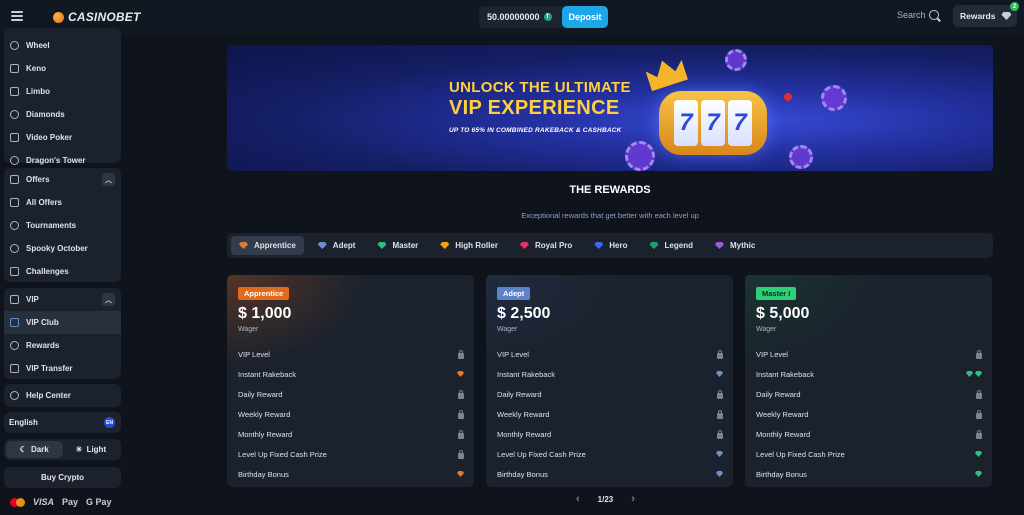 This screenshot has width=1024, height=515. Describe the element at coordinates (782, 414) in the screenshot. I see `benefit-label: Weekly Reward` at that location.